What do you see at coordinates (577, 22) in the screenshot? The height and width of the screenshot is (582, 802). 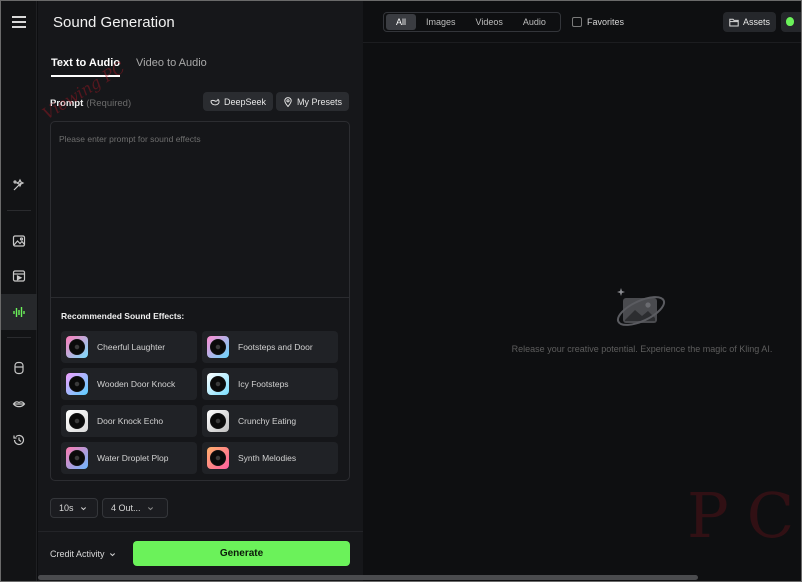 I see `checkbox-icon` at bounding box center [577, 22].